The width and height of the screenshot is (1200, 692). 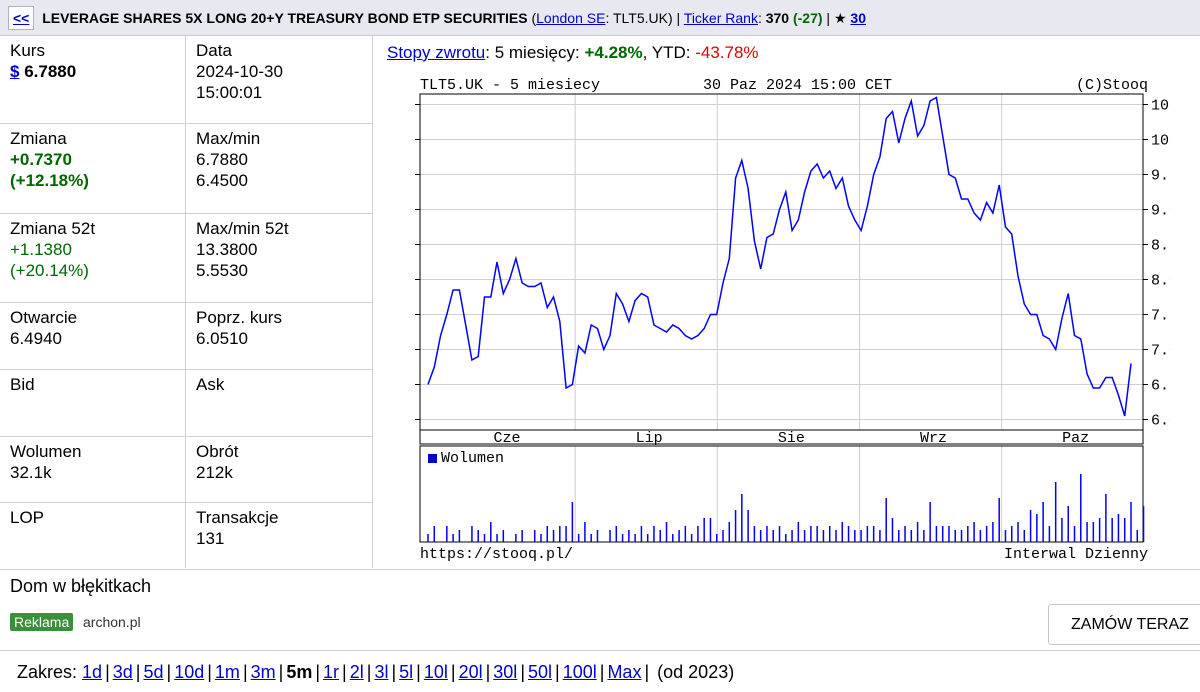 What do you see at coordinates (777, 18) in the screenshot?
I see `rank-value: 370` at bounding box center [777, 18].